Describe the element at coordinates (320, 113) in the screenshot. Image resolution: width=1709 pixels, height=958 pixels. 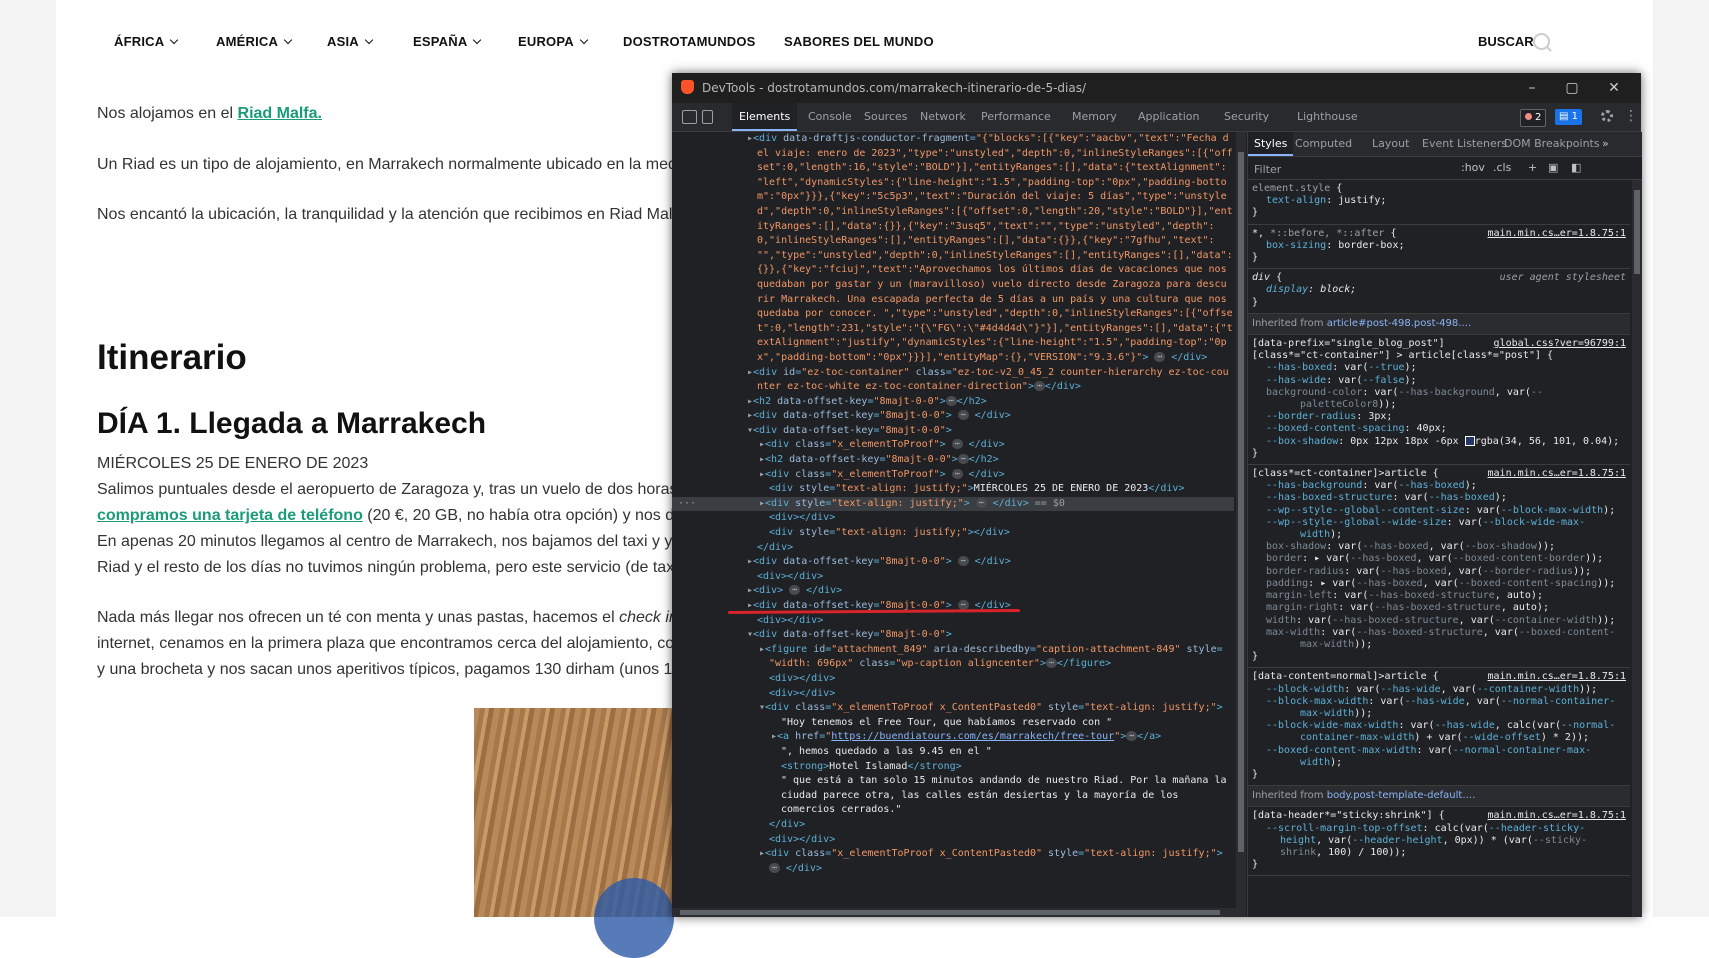
I see `link-period: .` at that location.